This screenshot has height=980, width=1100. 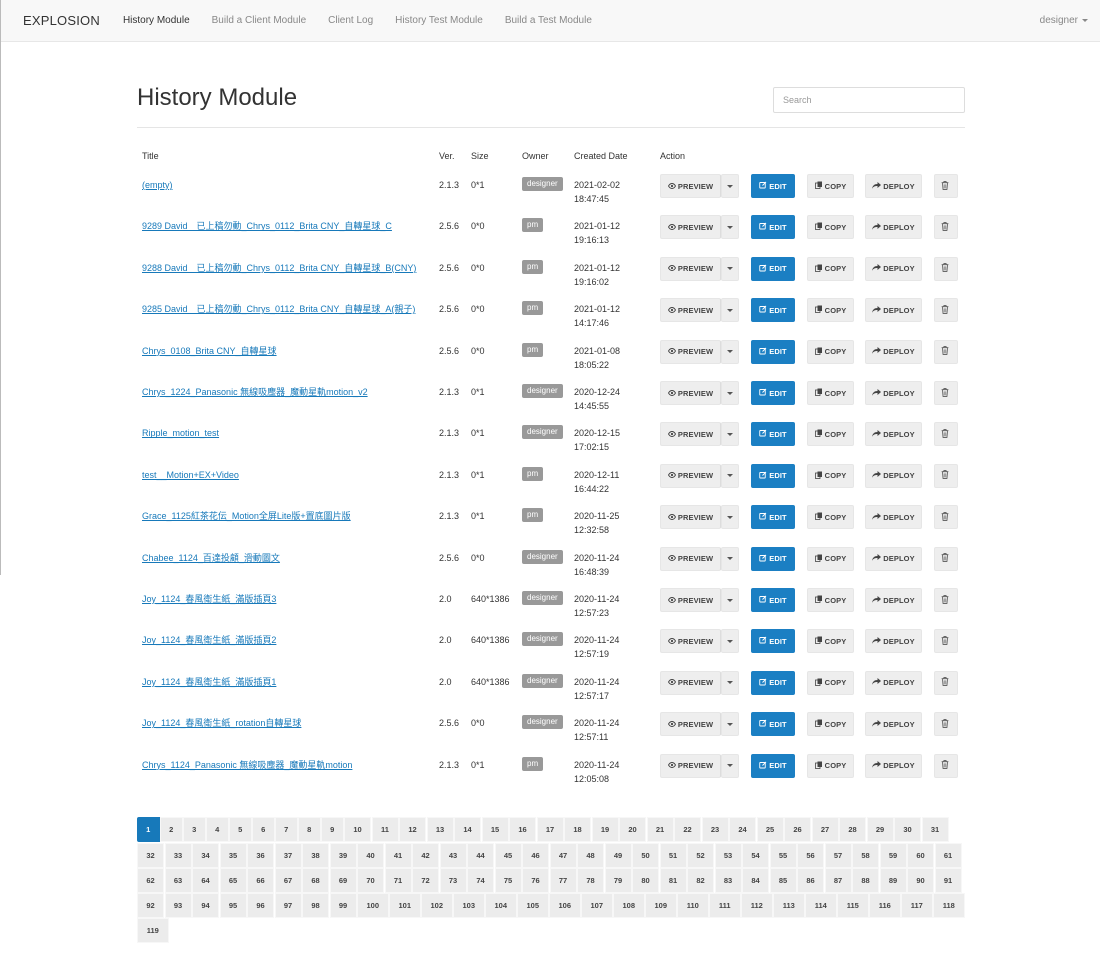 What do you see at coordinates (618, 880) in the screenshot?
I see `page-79-button: 79` at bounding box center [618, 880].